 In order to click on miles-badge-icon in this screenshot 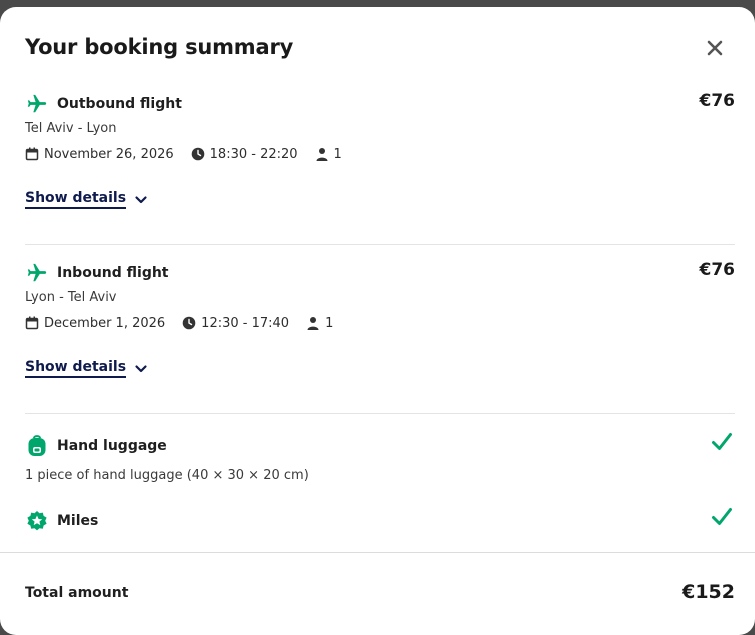, I will do `click(37, 521)`.